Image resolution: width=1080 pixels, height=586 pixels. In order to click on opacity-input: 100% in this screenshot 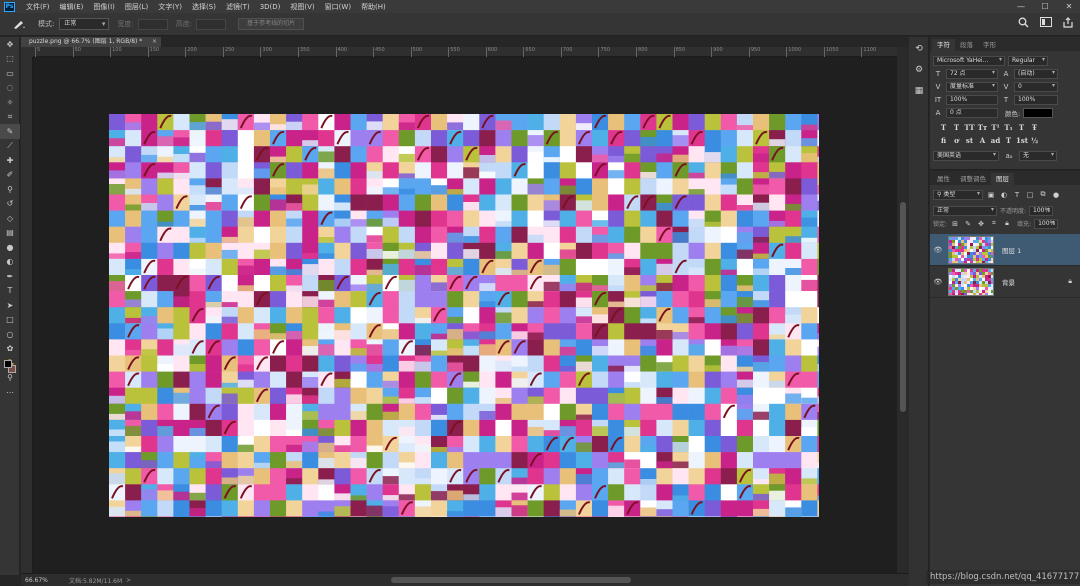, I will do `click(1041, 210)`.